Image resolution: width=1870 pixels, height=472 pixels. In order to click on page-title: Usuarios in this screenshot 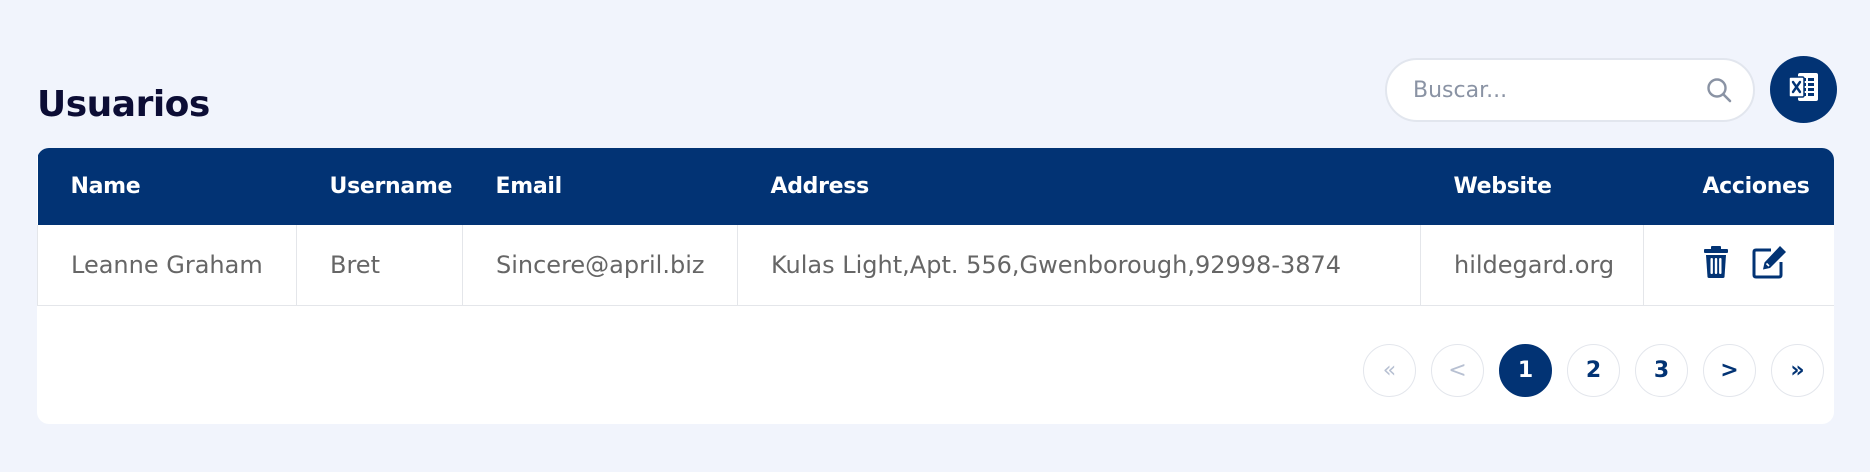, I will do `click(123, 104)`.